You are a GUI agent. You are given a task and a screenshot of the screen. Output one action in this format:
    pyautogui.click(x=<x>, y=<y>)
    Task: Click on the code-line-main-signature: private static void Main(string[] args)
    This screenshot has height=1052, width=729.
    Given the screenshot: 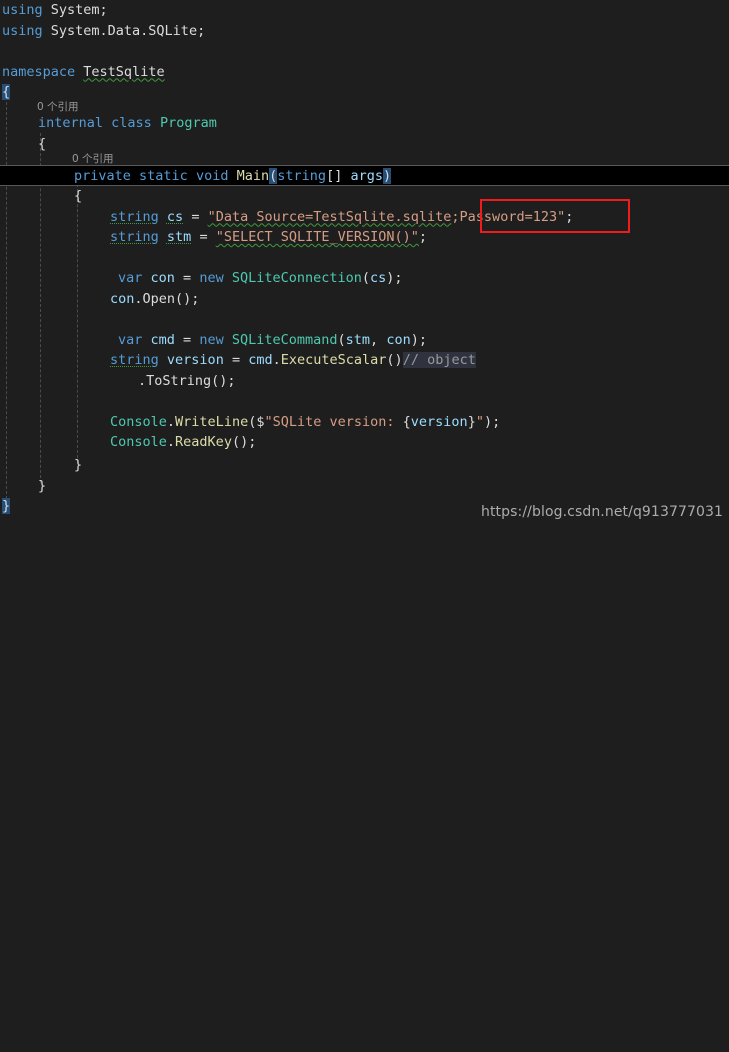 What is the action you would take?
    pyautogui.click(x=233, y=176)
    